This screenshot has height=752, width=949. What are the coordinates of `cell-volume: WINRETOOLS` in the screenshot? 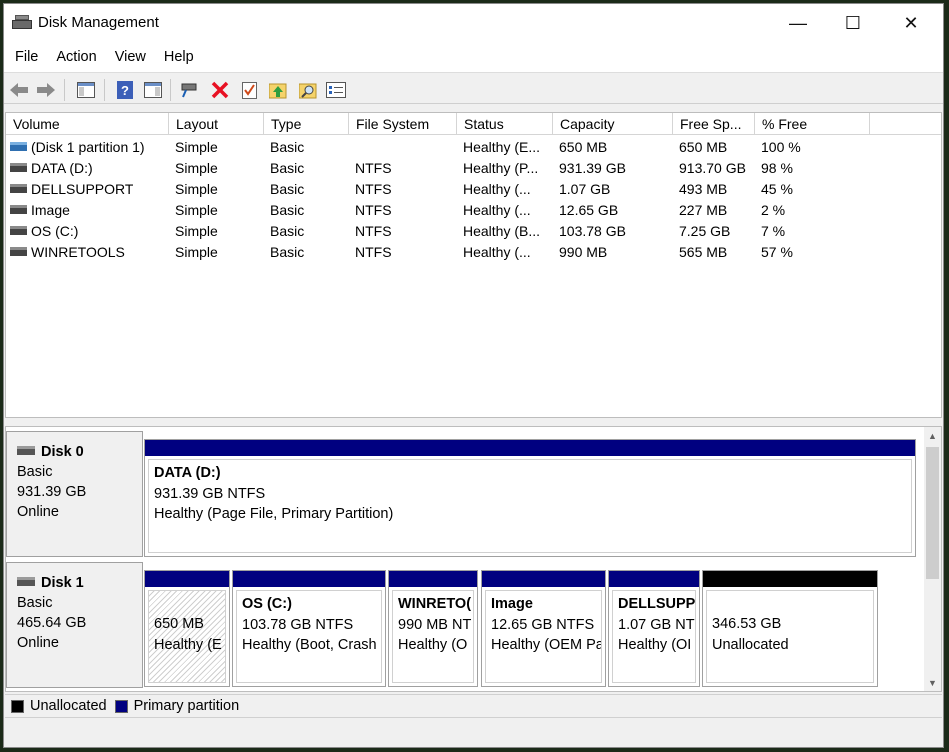 It's located at (78, 252).